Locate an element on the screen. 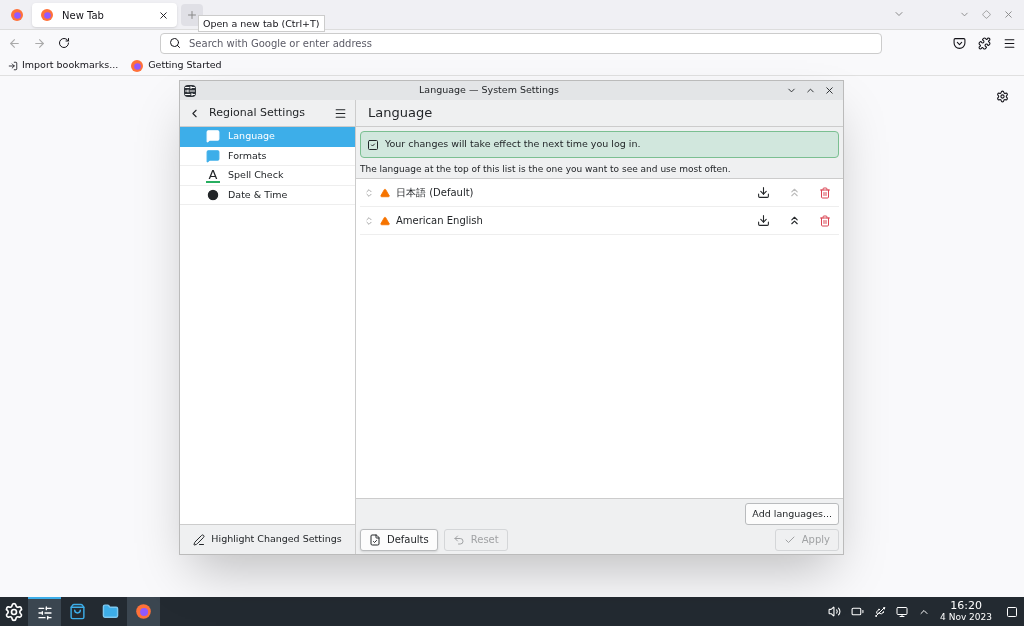 The width and height of the screenshot is (1024, 626). checkbox-icon is located at coordinates (373, 144).